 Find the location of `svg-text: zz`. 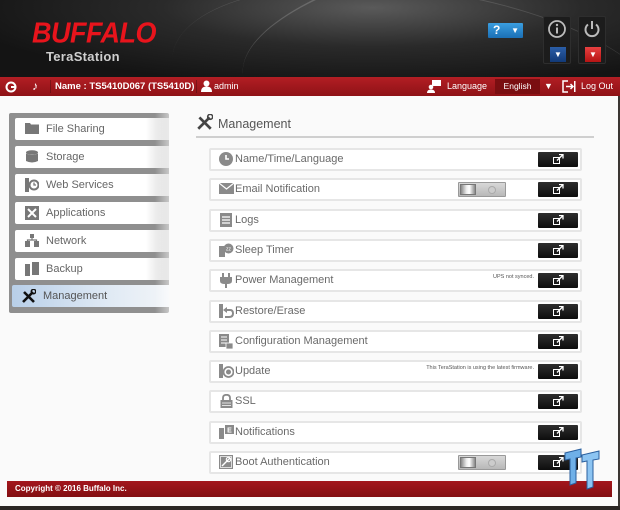

svg-text: zz is located at coordinates (229, 249).